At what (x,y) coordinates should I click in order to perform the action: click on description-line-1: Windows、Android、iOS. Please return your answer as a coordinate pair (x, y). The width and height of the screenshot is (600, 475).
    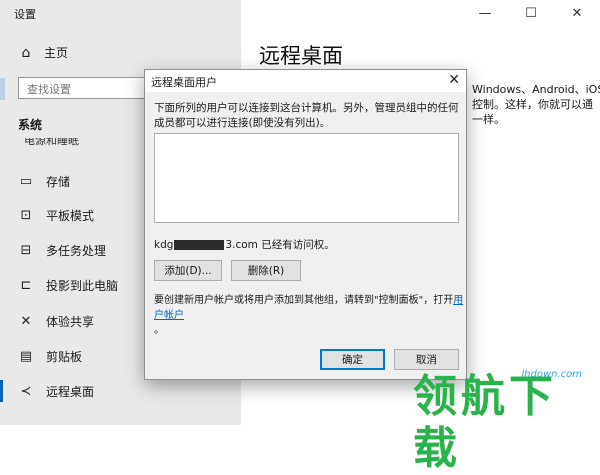
    Looking at the image, I should click on (536, 89).